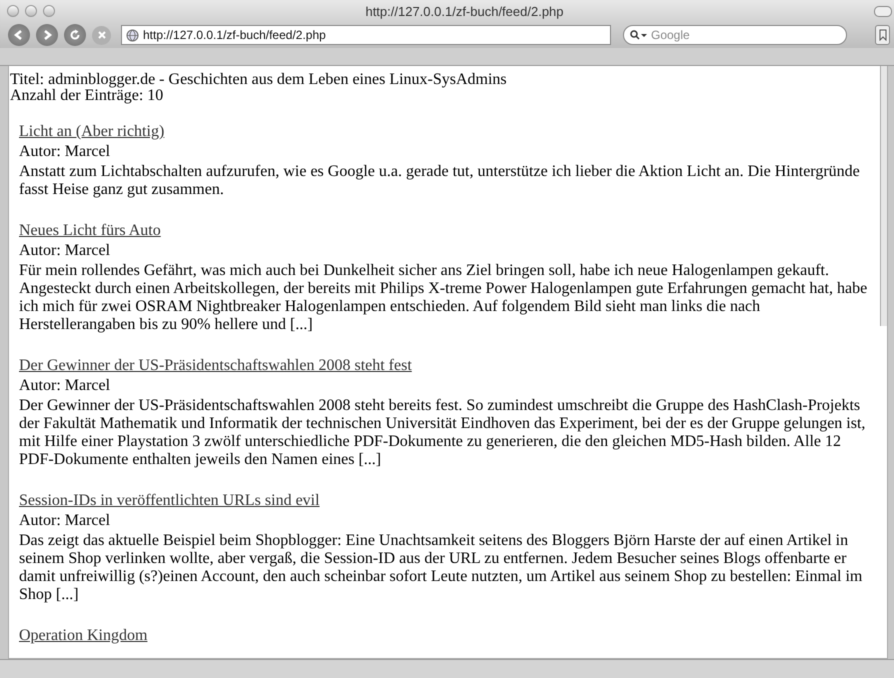  Describe the element at coordinates (83, 635) in the screenshot. I see `entry-link: Operation Kingdom` at that location.